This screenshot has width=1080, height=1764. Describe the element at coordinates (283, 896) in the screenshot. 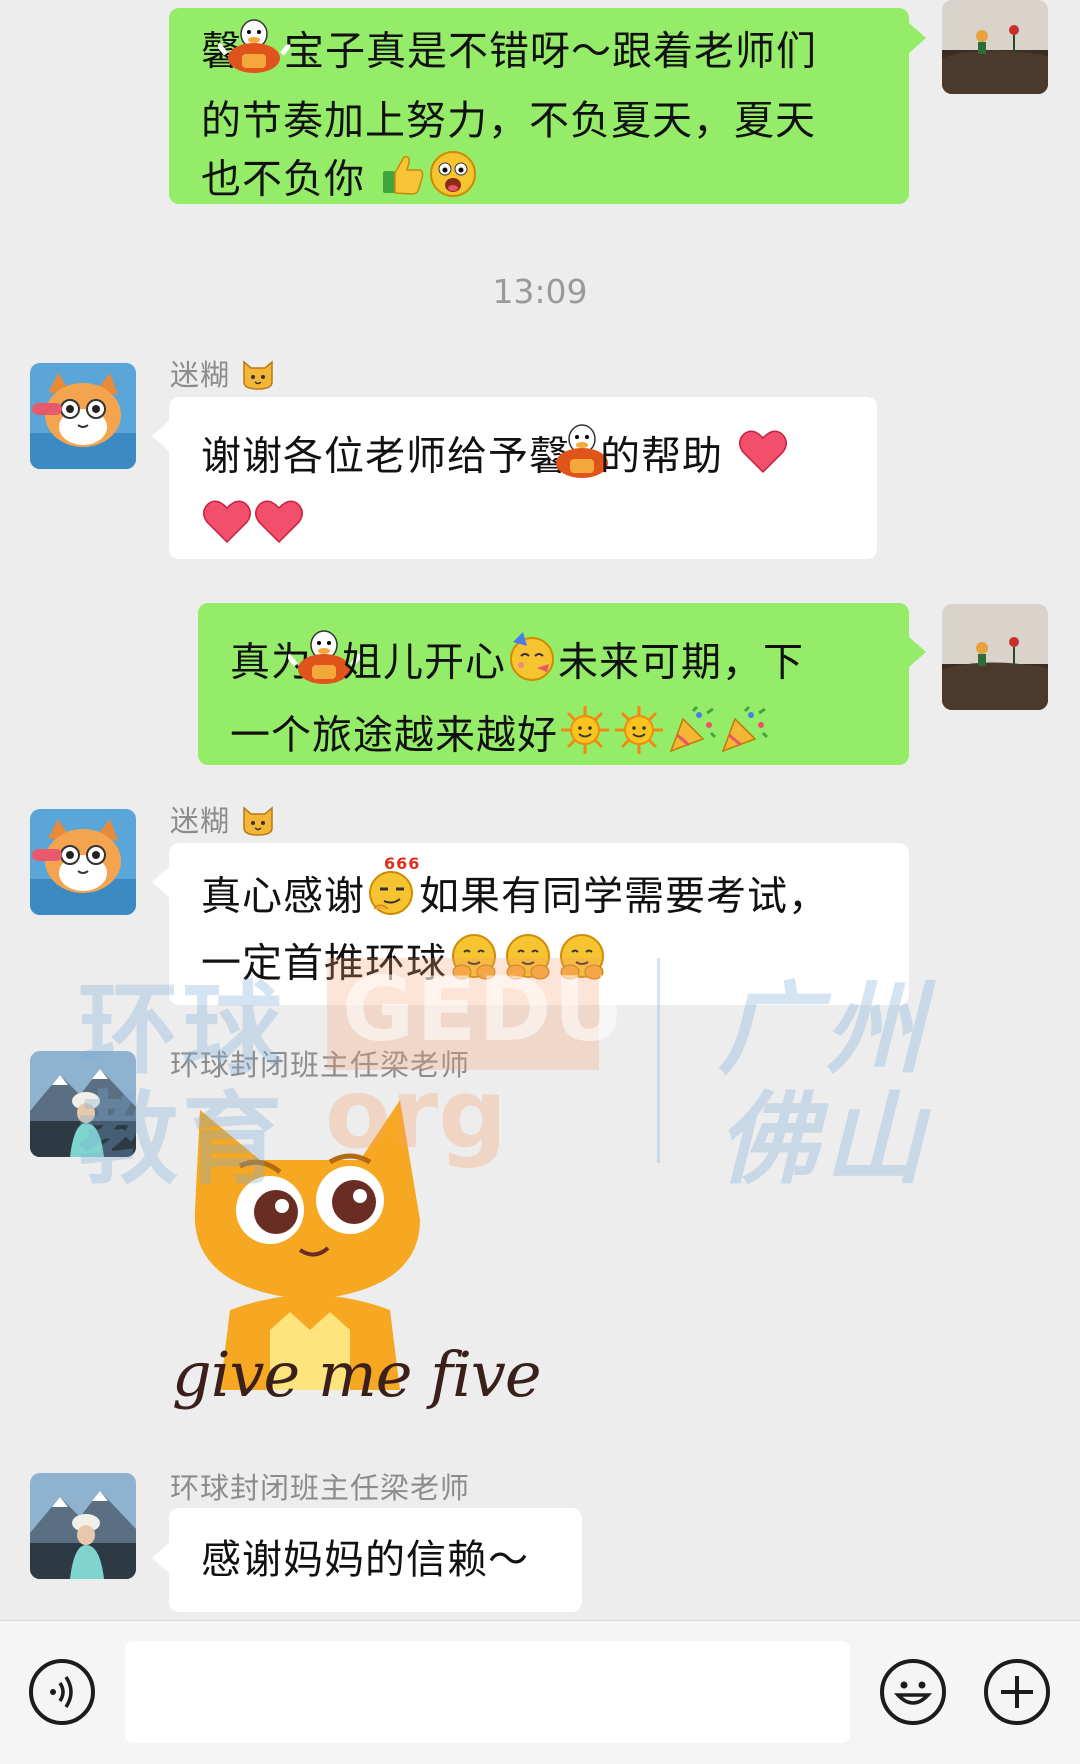

I see `message-text: 真心感谢` at that location.